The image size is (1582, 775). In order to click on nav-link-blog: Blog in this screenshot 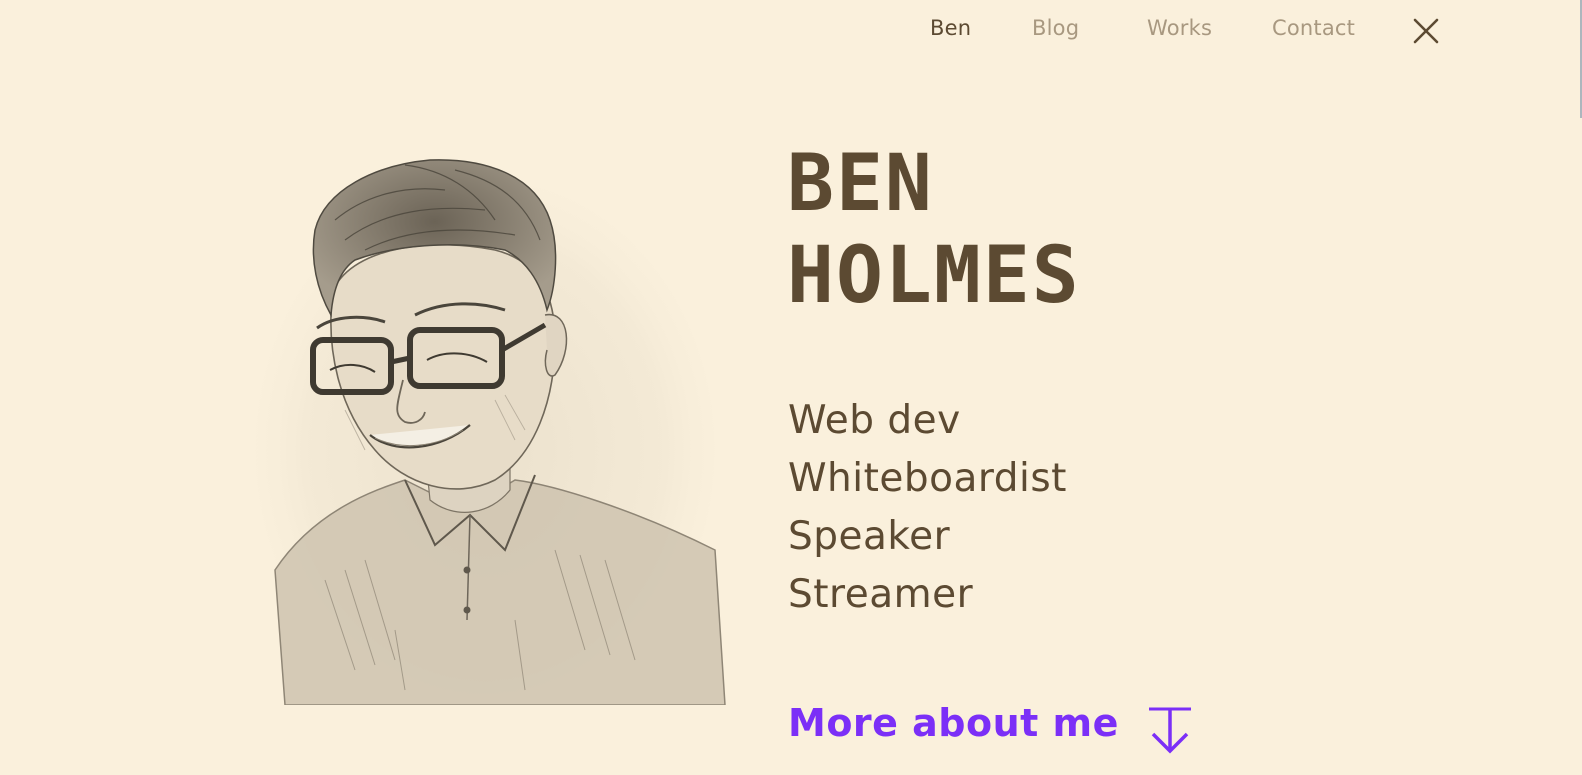, I will do `click(1055, 28)`.